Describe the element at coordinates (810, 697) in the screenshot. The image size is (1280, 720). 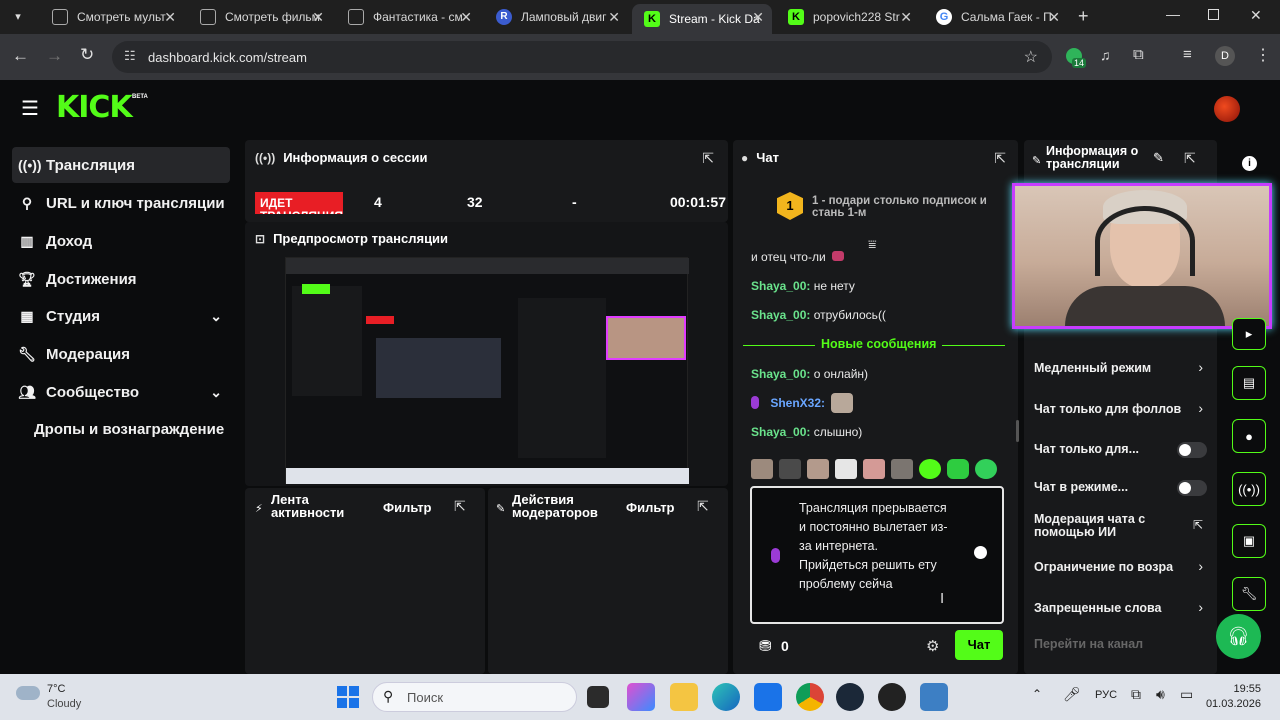
I see `chrome-icon` at that location.